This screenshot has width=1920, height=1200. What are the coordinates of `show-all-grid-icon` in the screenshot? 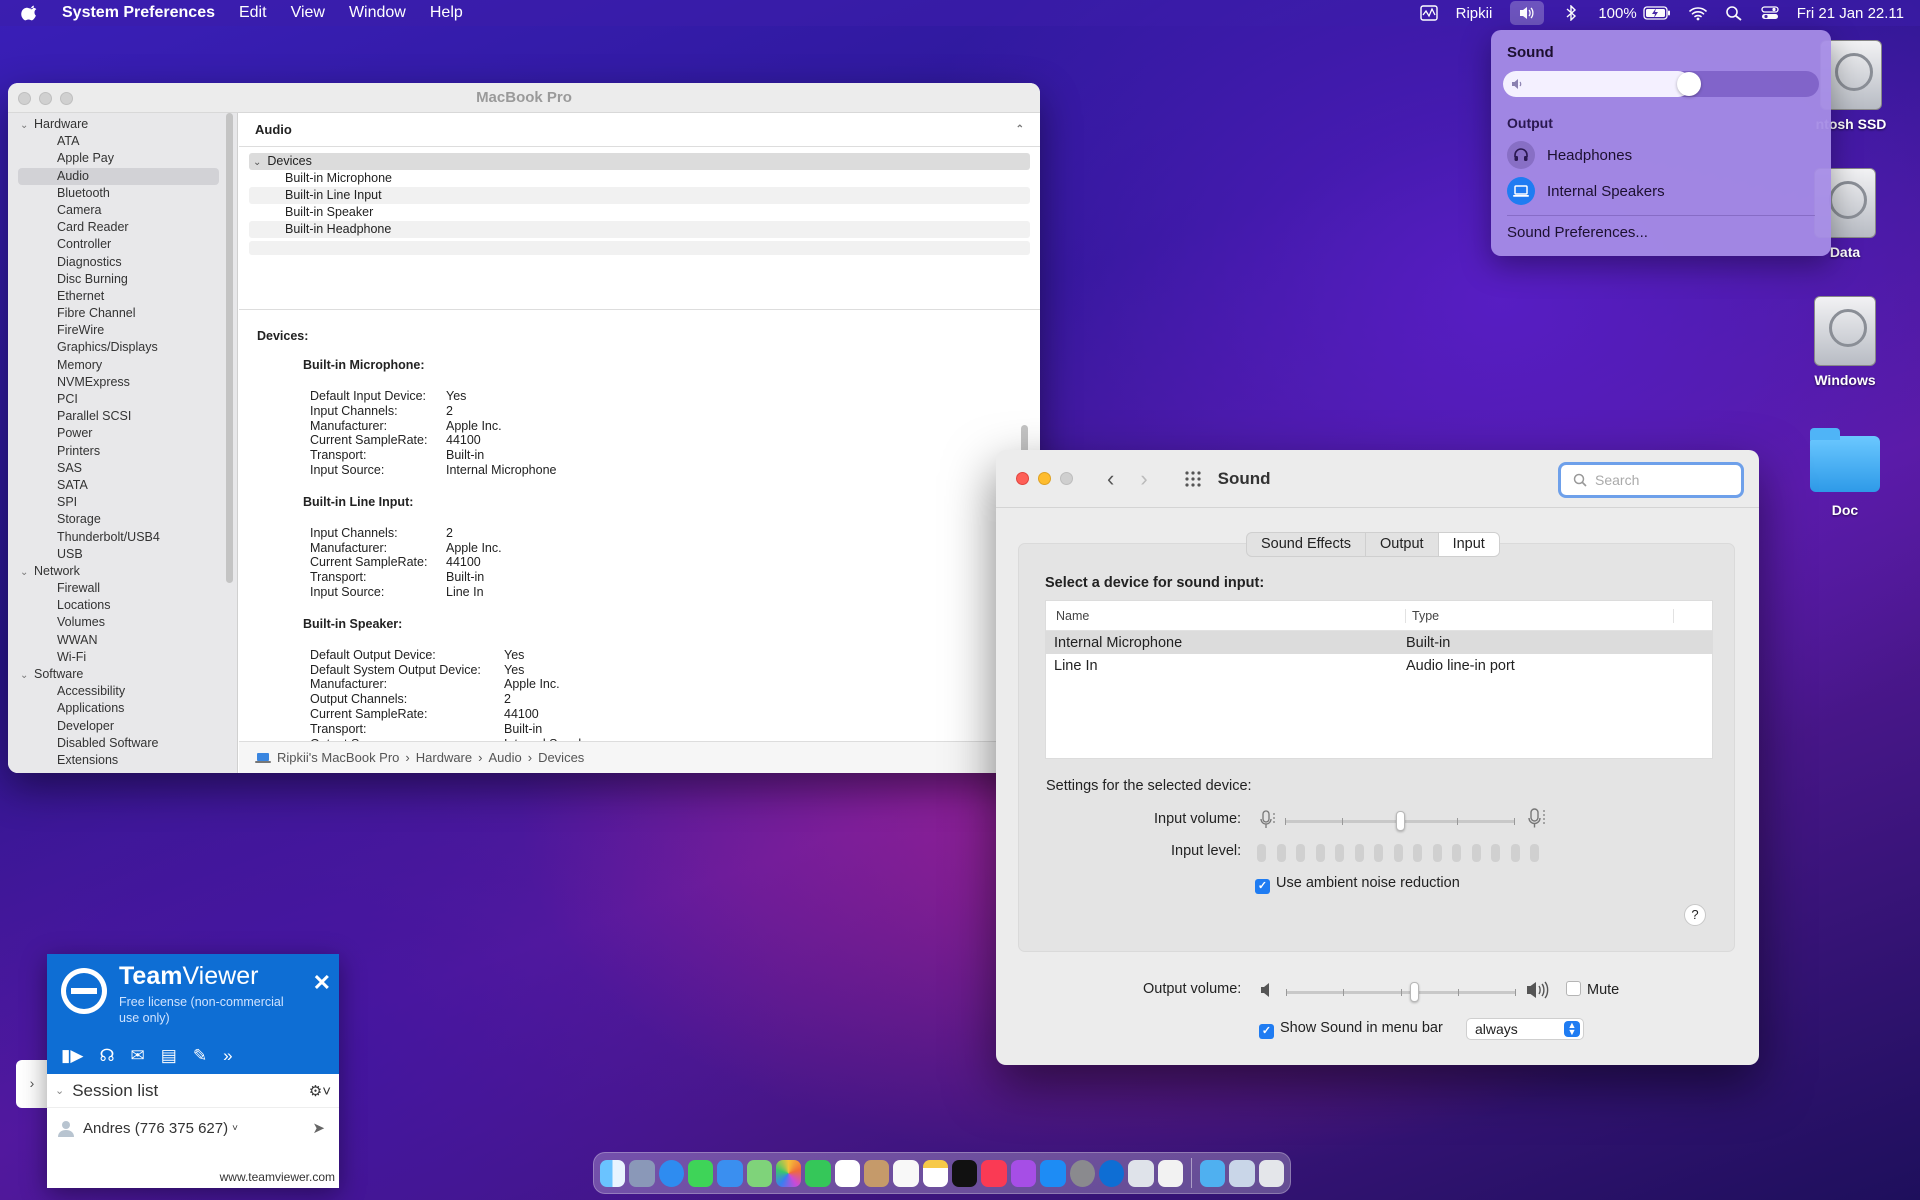 It's located at (1193, 479).